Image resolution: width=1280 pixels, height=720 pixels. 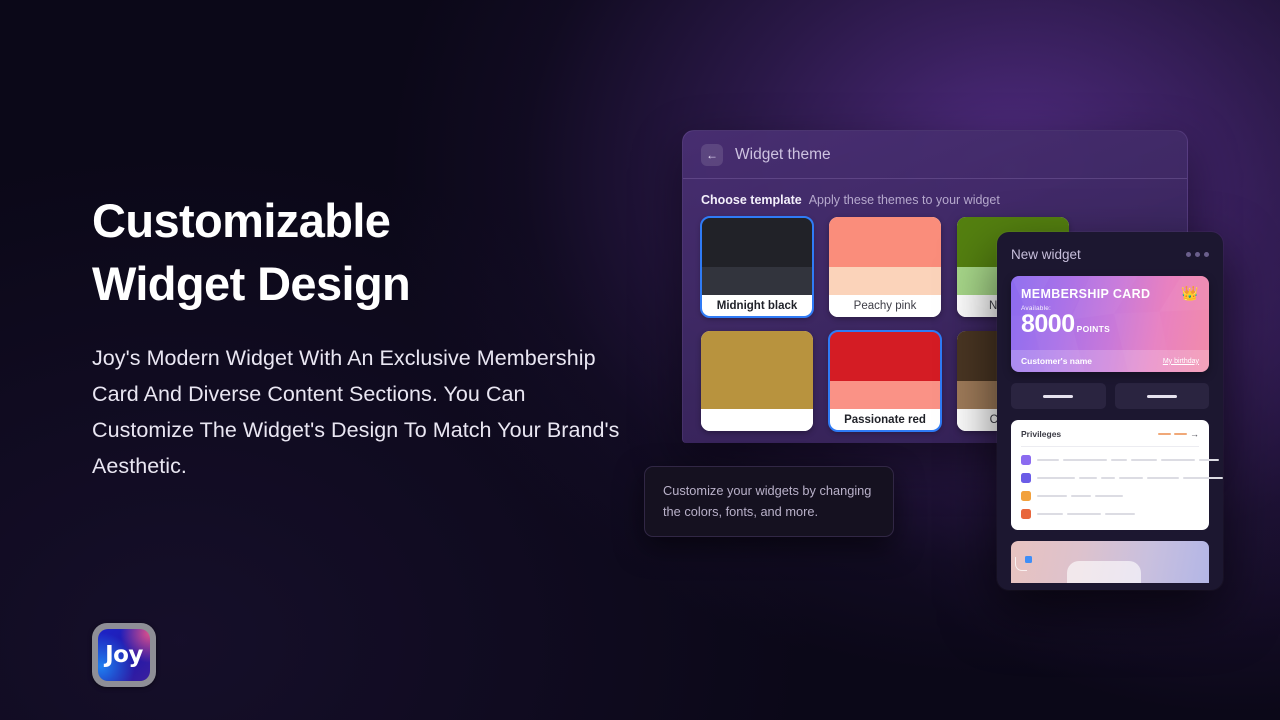 I want to click on points-row: 8000 POINTS, so click(x=1110, y=324).